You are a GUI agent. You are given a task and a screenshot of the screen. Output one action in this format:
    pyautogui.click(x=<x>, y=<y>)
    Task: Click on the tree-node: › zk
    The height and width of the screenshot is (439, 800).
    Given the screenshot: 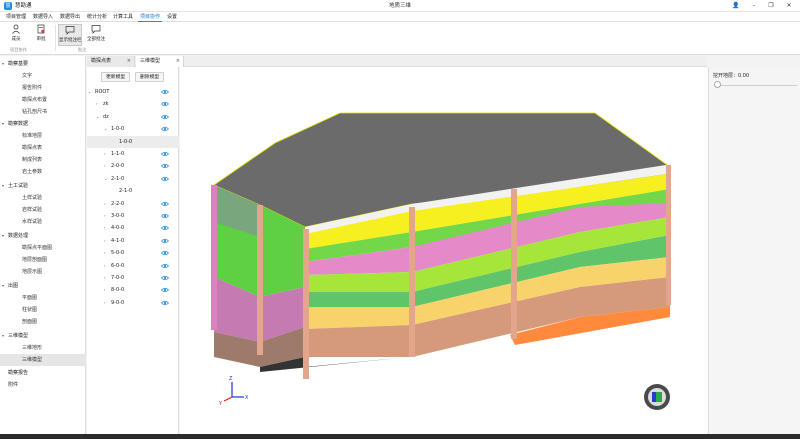 What is the action you would take?
    pyautogui.click(x=133, y=104)
    